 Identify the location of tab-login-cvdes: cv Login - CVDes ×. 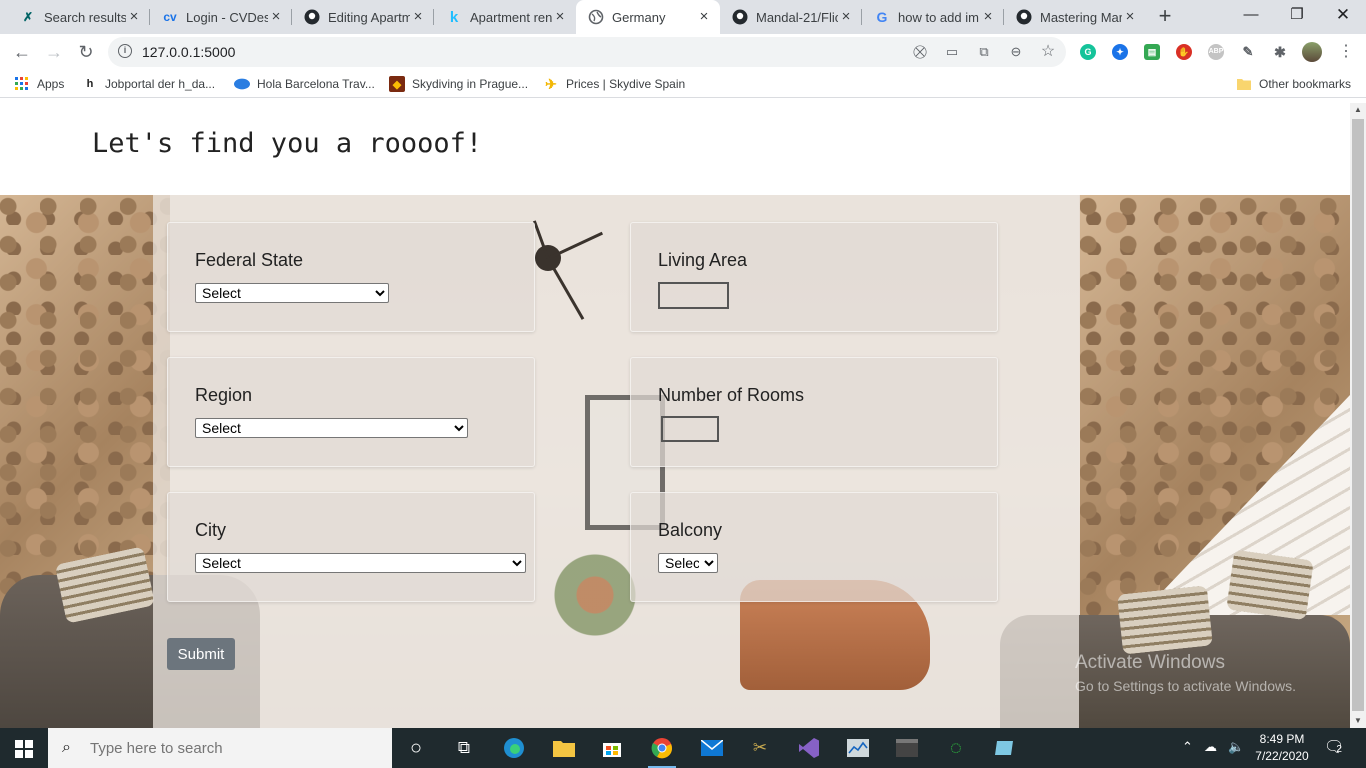
(221, 17).